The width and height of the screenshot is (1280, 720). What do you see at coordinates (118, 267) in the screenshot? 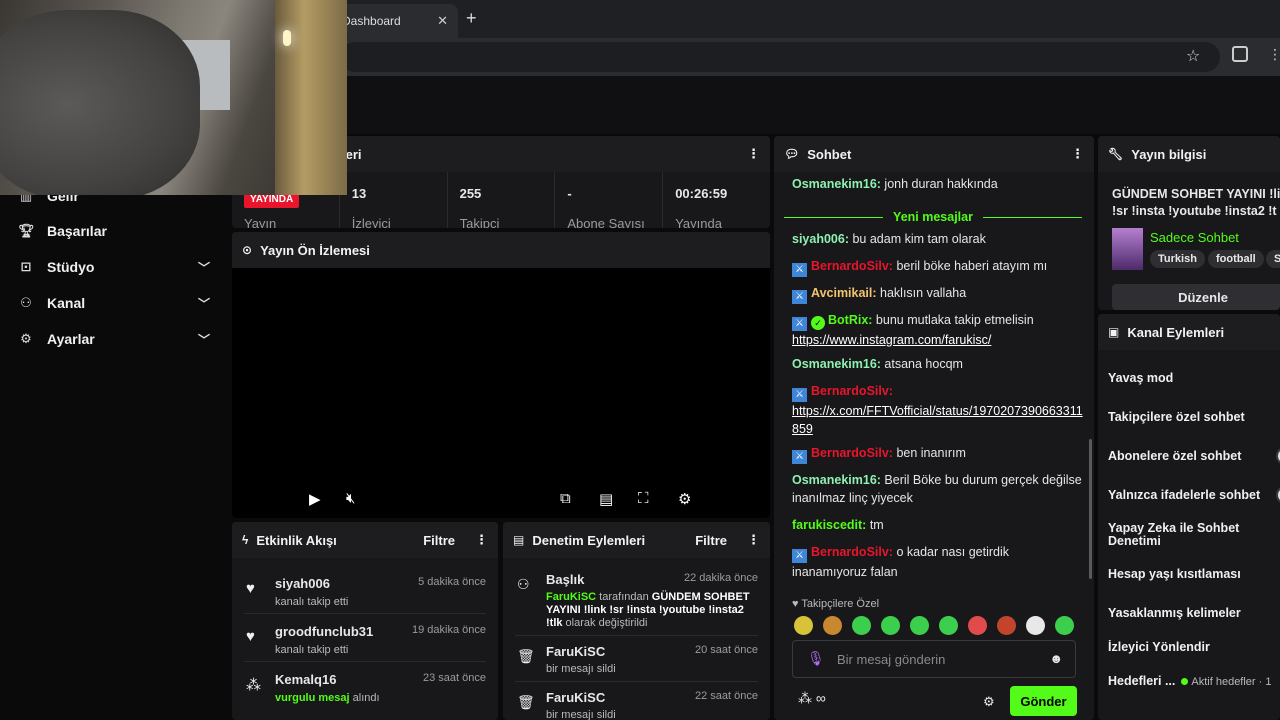
I see `sidebar-item-studyo: ⊡ Stüdyo ﹀` at bounding box center [118, 267].